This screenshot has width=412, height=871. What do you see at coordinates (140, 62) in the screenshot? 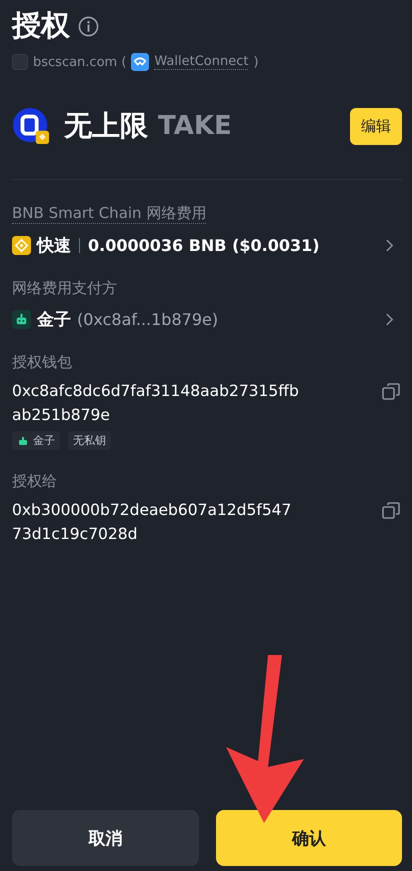
I see `wave-icon` at bounding box center [140, 62].